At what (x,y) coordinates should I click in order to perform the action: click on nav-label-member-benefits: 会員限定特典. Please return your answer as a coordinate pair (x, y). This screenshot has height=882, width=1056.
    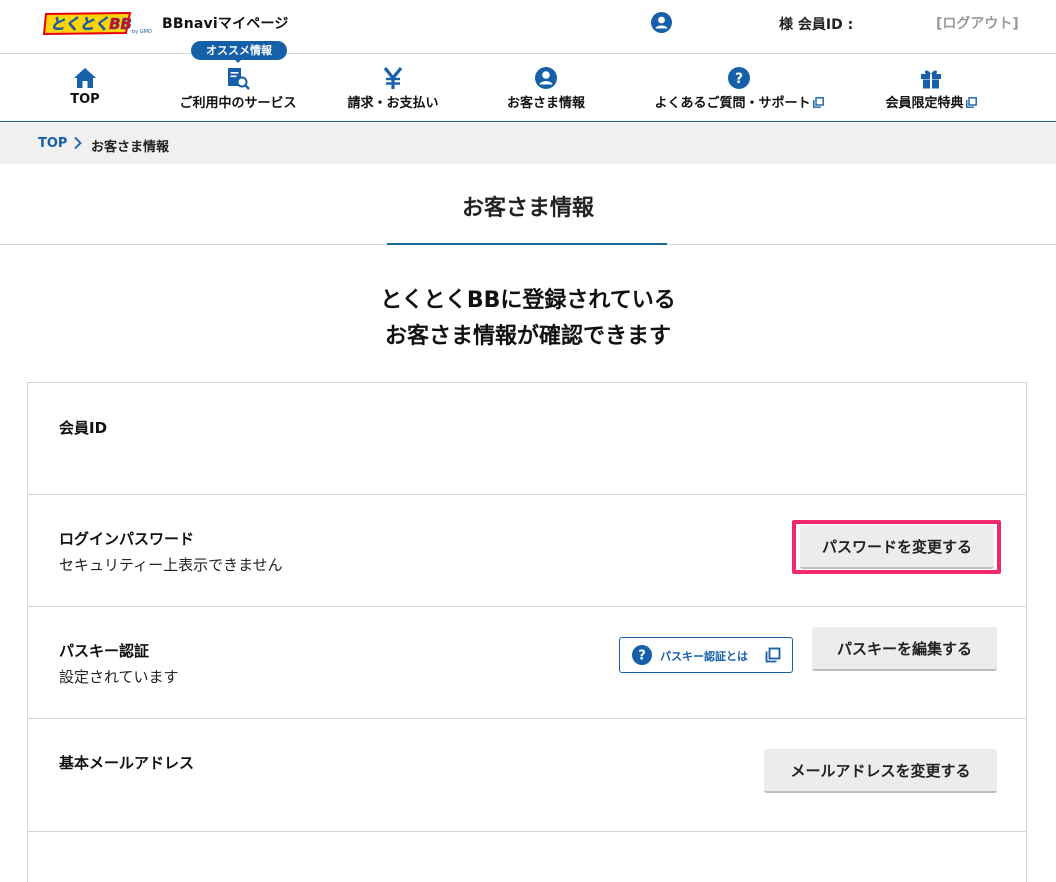
    Looking at the image, I should click on (924, 103).